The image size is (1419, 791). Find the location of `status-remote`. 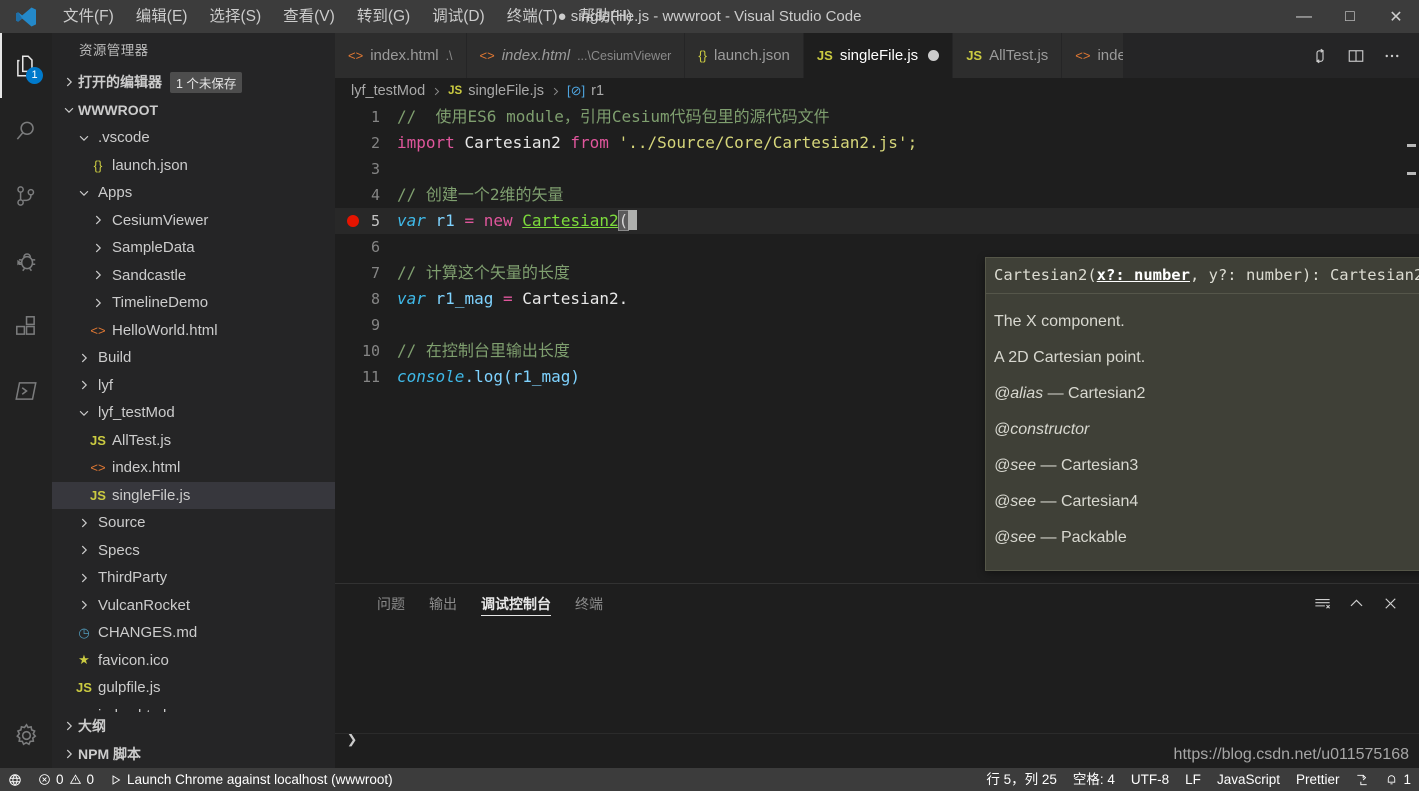

status-remote is located at coordinates (15, 779).